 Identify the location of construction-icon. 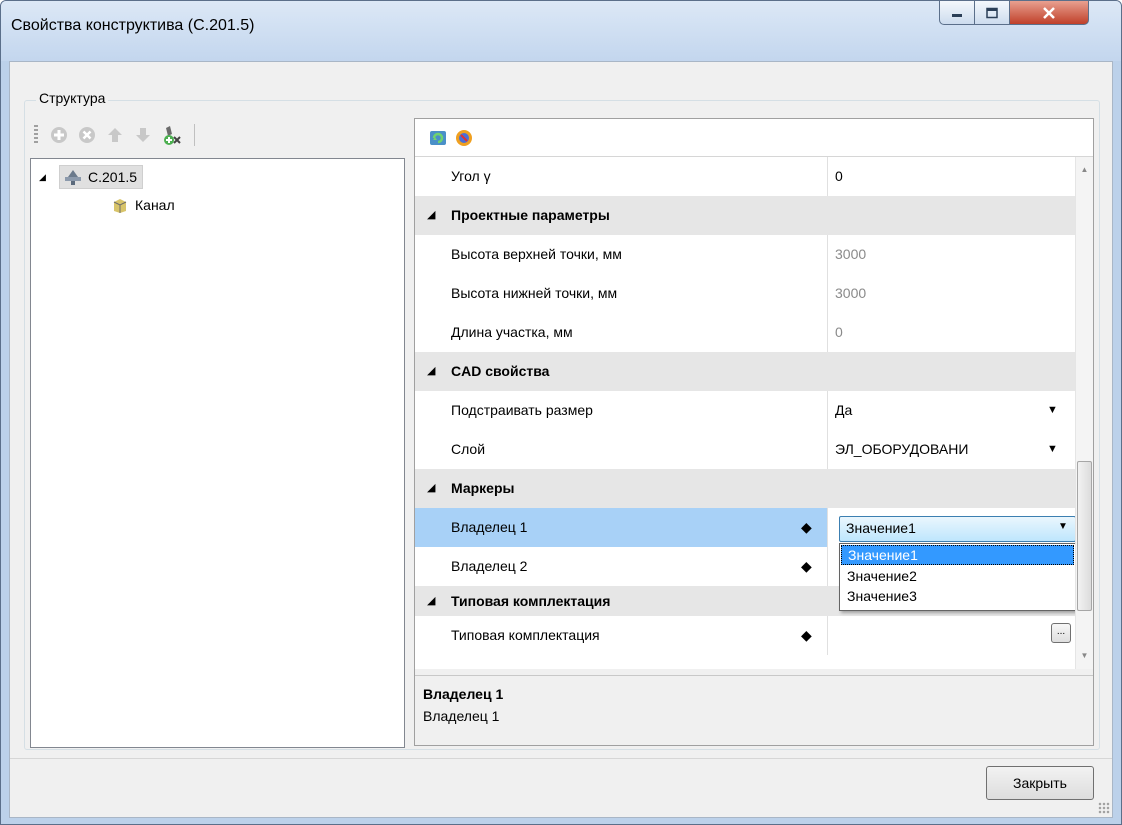
(73, 177).